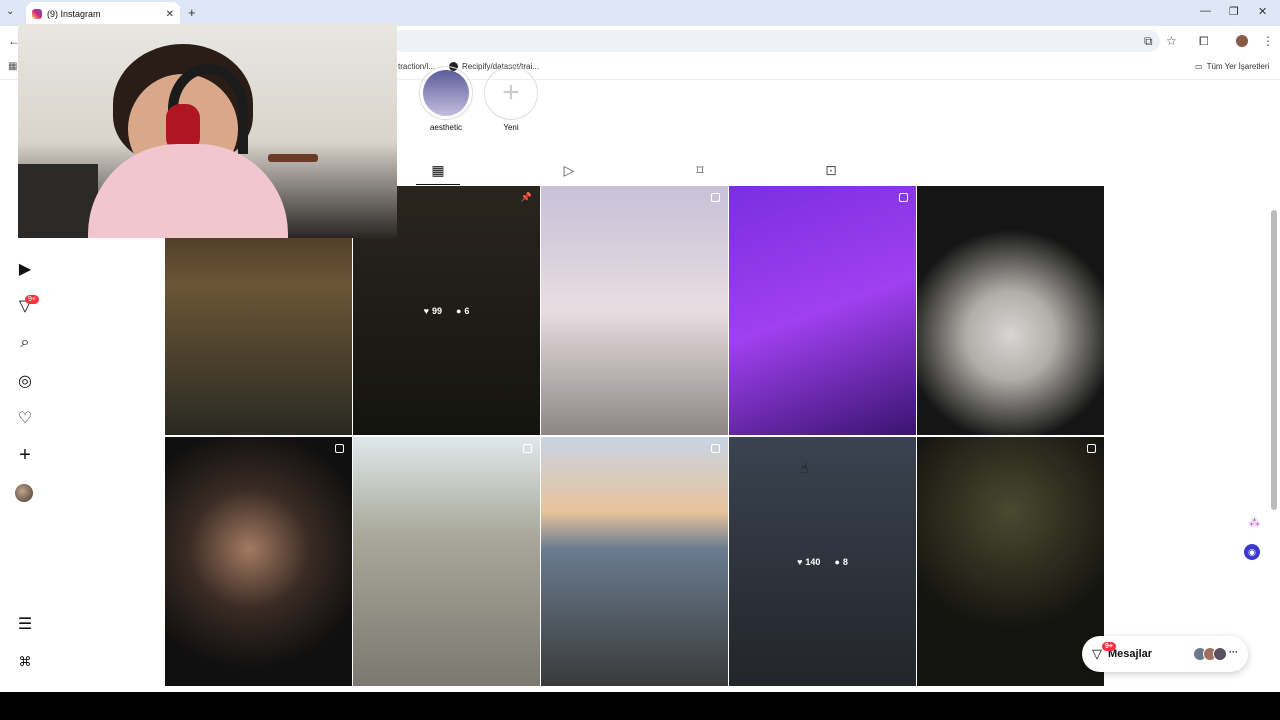  Describe the element at coordinates (1268, 41) in the screenshot. I see `browser-menu-icon: ⋮` at that location.